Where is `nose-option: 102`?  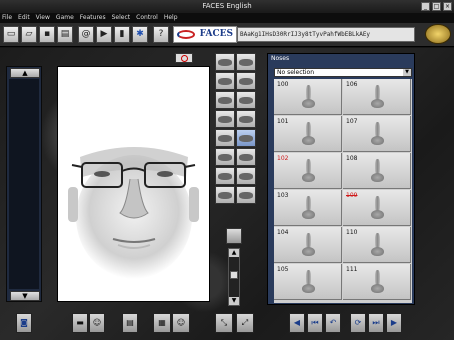 nose-option: 102 is located at coordinates (308, 171).